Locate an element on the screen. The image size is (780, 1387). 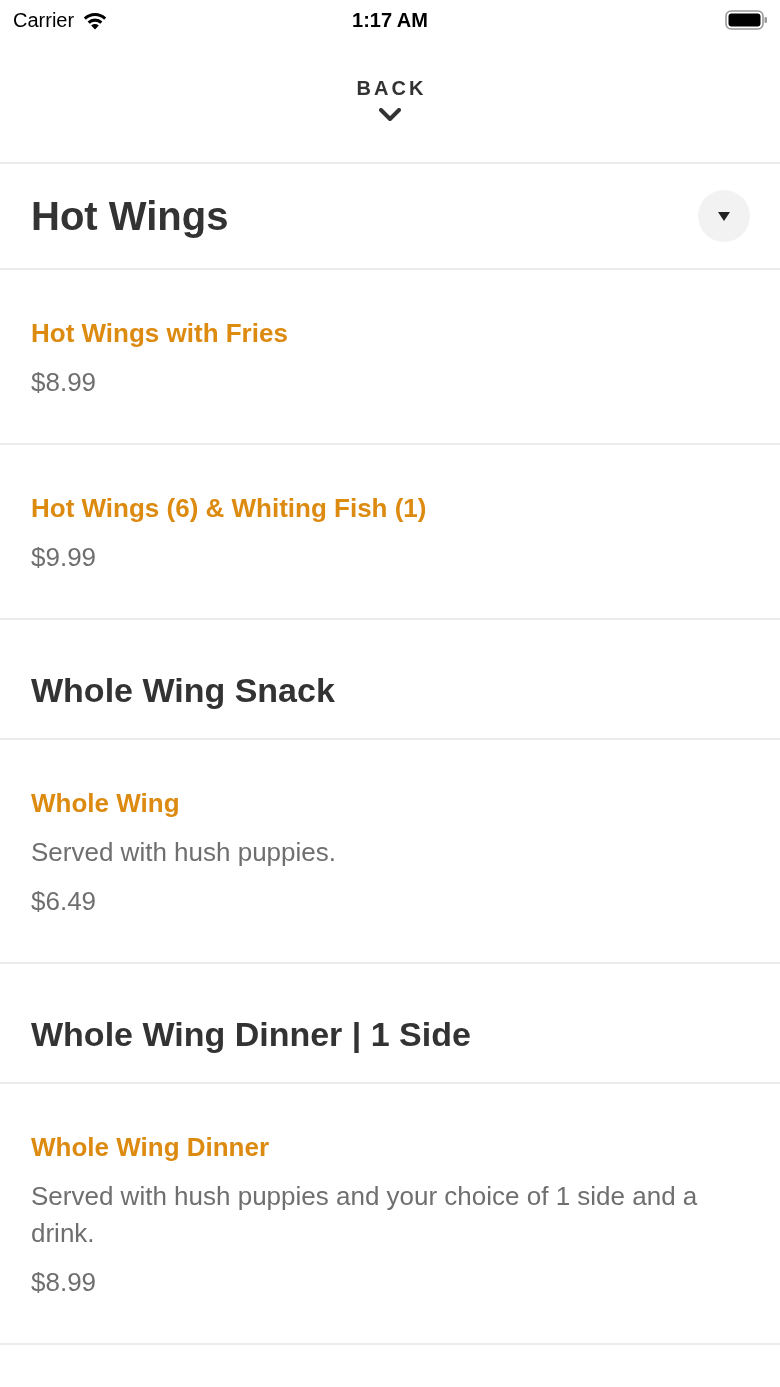
item-name: Whole Wing Dinner is located at coordinates (151, 1147).